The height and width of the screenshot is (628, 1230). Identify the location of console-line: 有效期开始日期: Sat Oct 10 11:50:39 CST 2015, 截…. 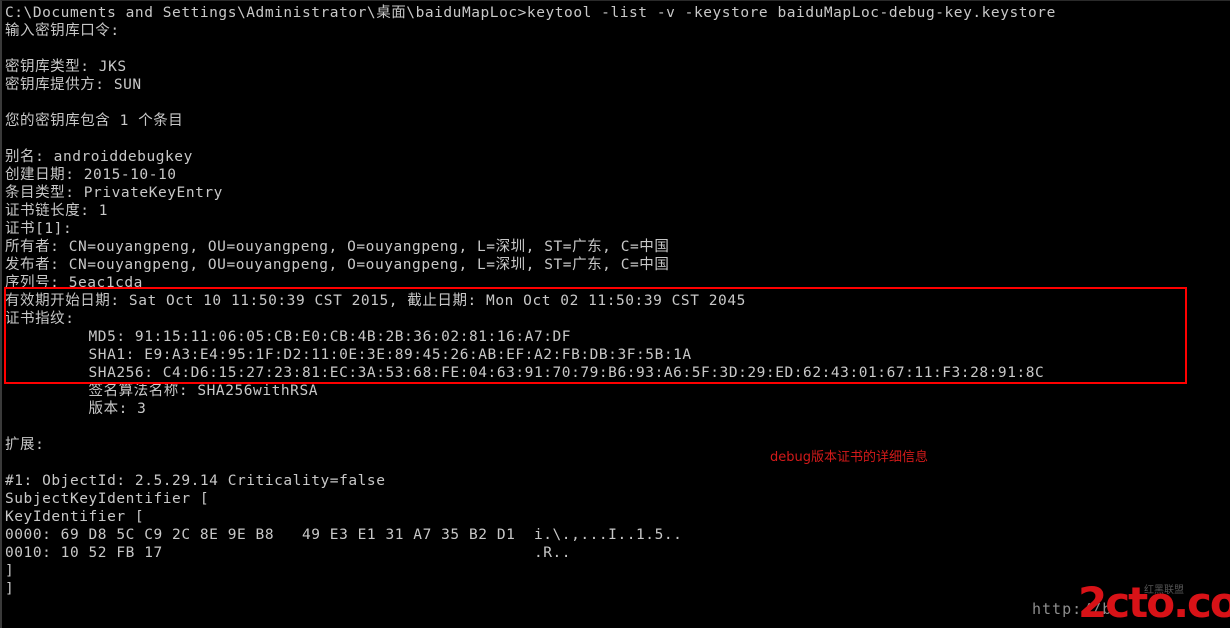
(375, 301).